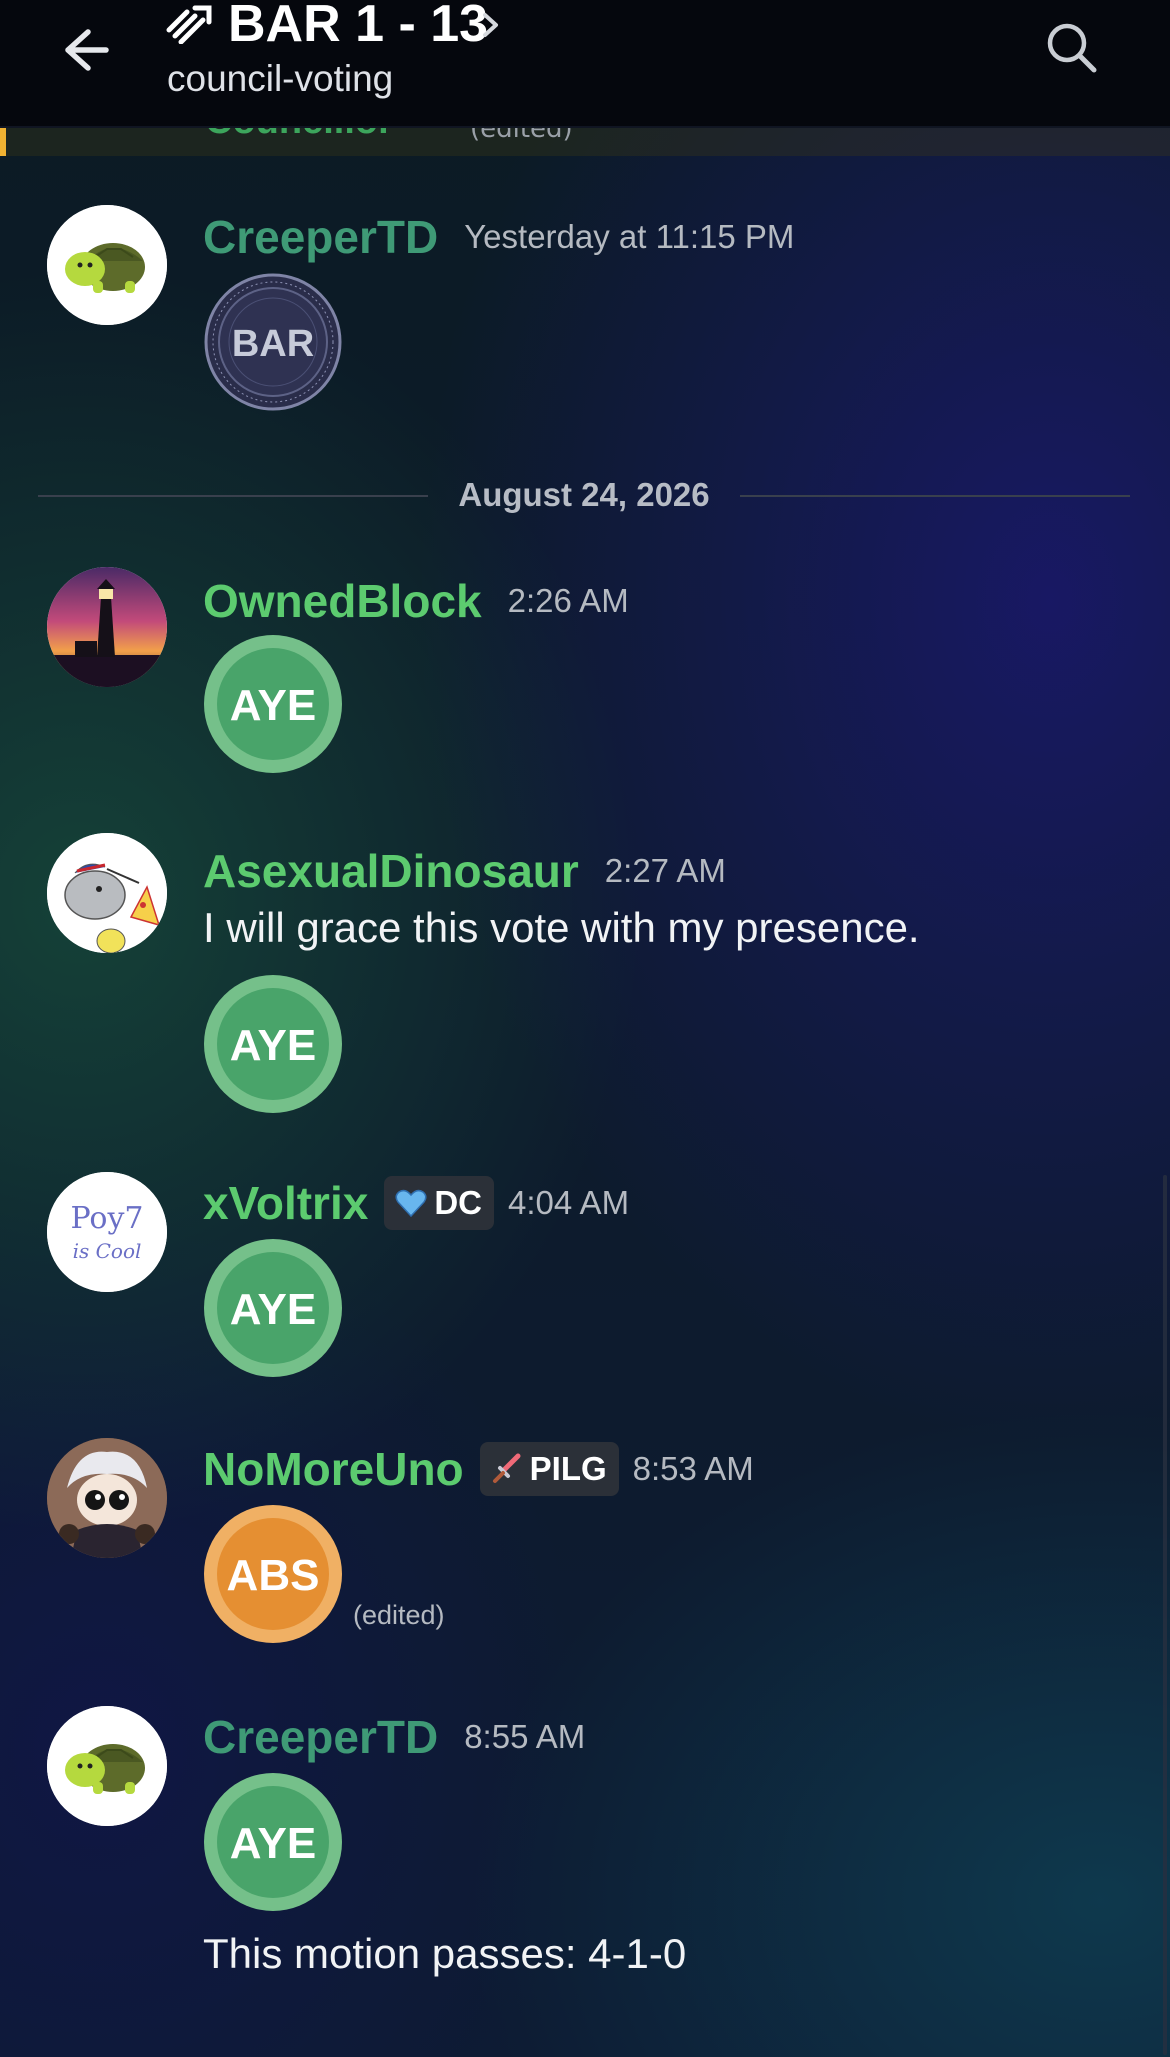 This screenshot has width=1170, height=2057. What do you see at coordinates (358, 27) in the screenshot?
I see `channel-title: BAR 1 - 13` at bounding box center [358, 27].